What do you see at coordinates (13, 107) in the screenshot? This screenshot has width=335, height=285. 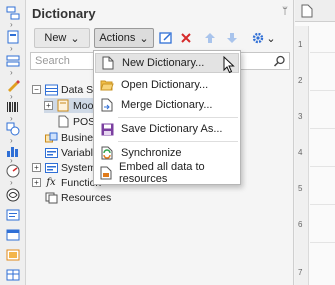 I see `barcode-icon` at bounding box center [13, 107].